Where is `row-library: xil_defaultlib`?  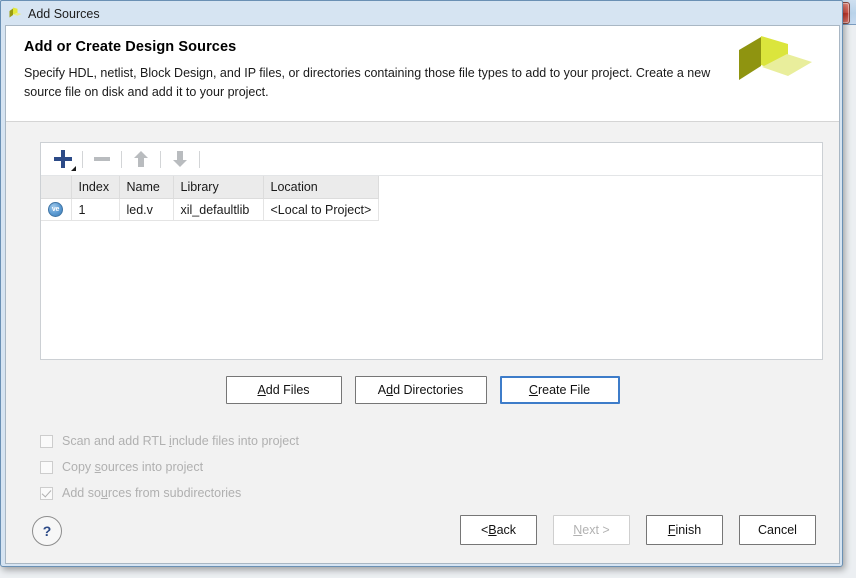
row-library: xil_defaultlib is located at coordinates (218, 209).